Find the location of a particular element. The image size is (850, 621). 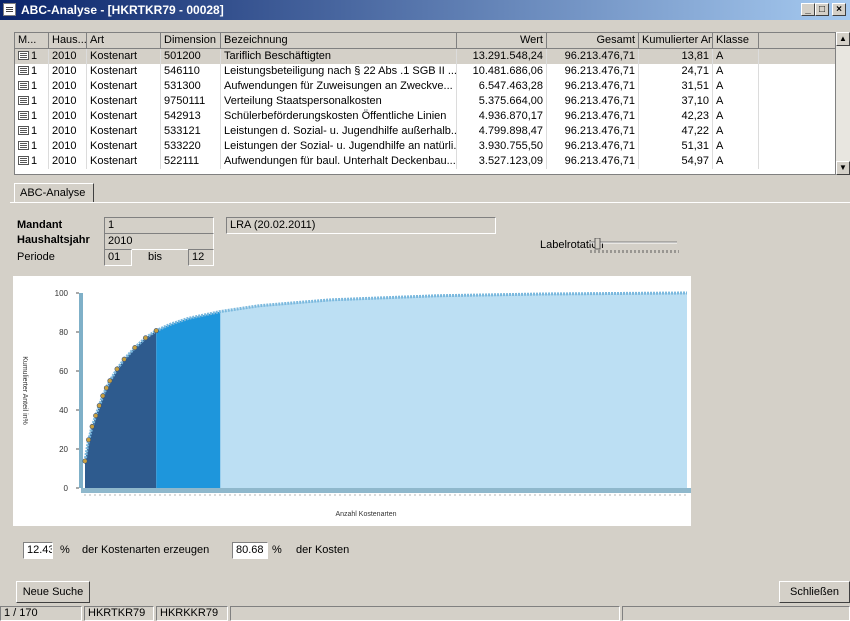

table-cell: 6.547.463,28 is located at coordinates (502, 86).